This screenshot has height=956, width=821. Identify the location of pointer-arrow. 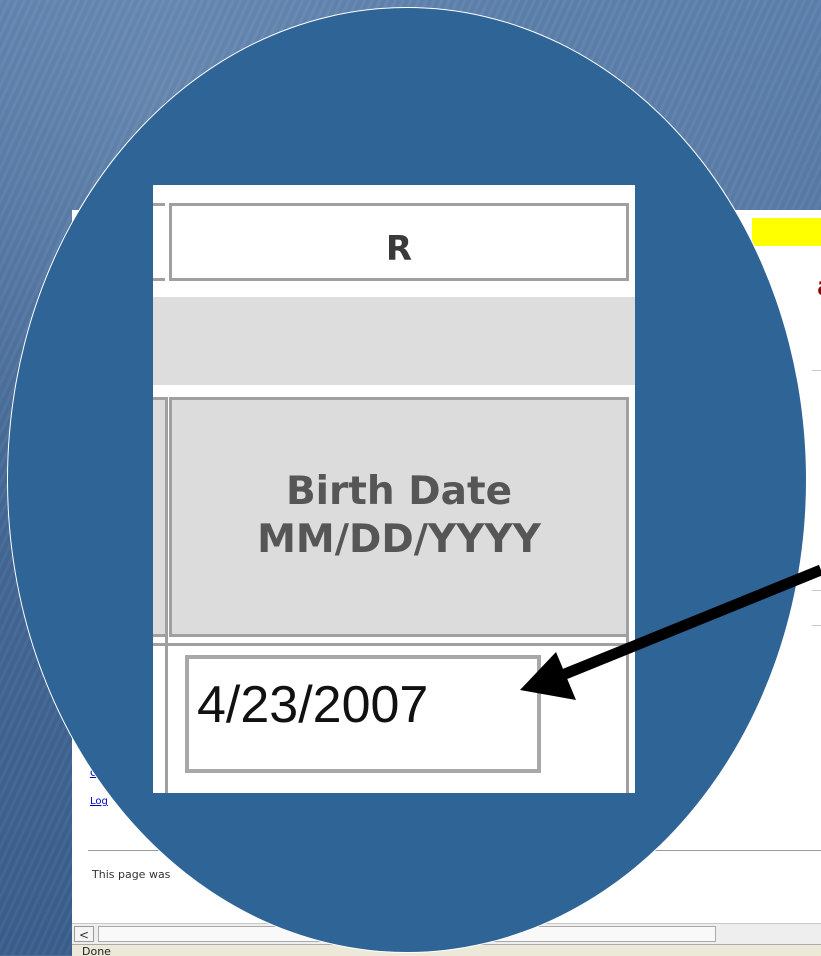
(670, 632).